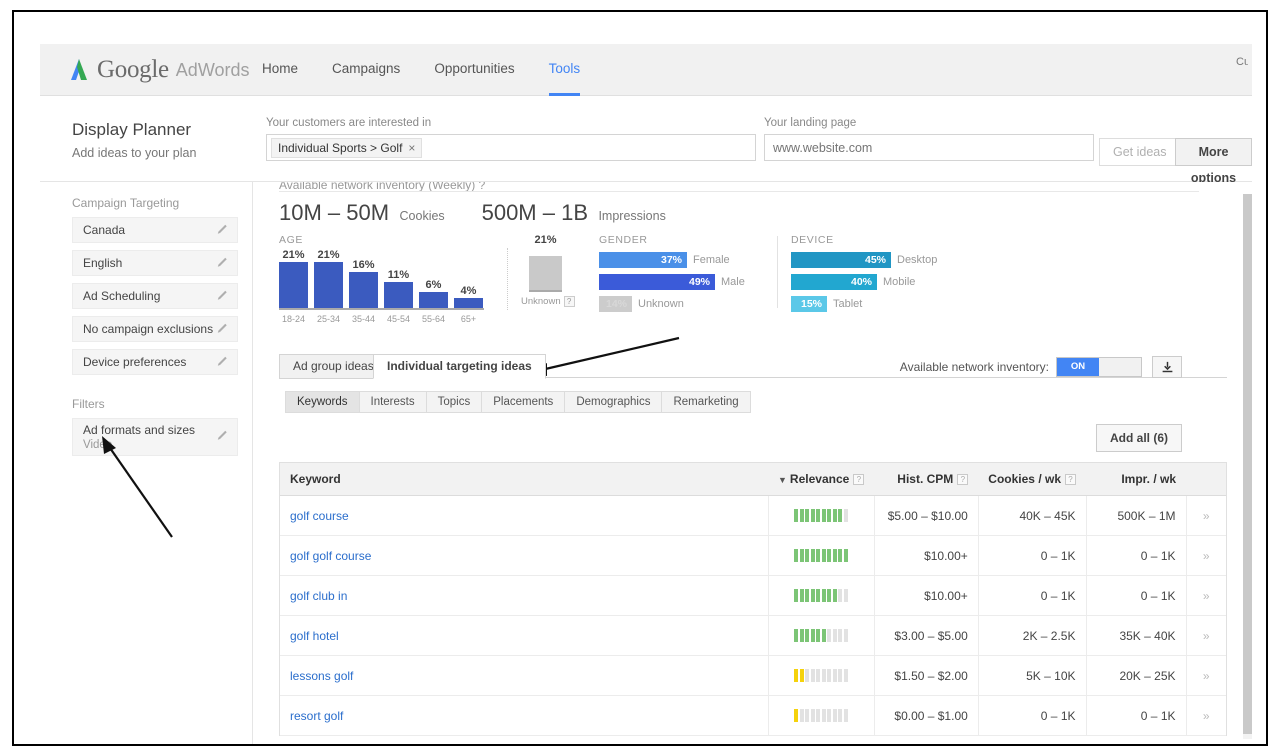  I want to click on subtab-placements: Placements, so click(524, 402).